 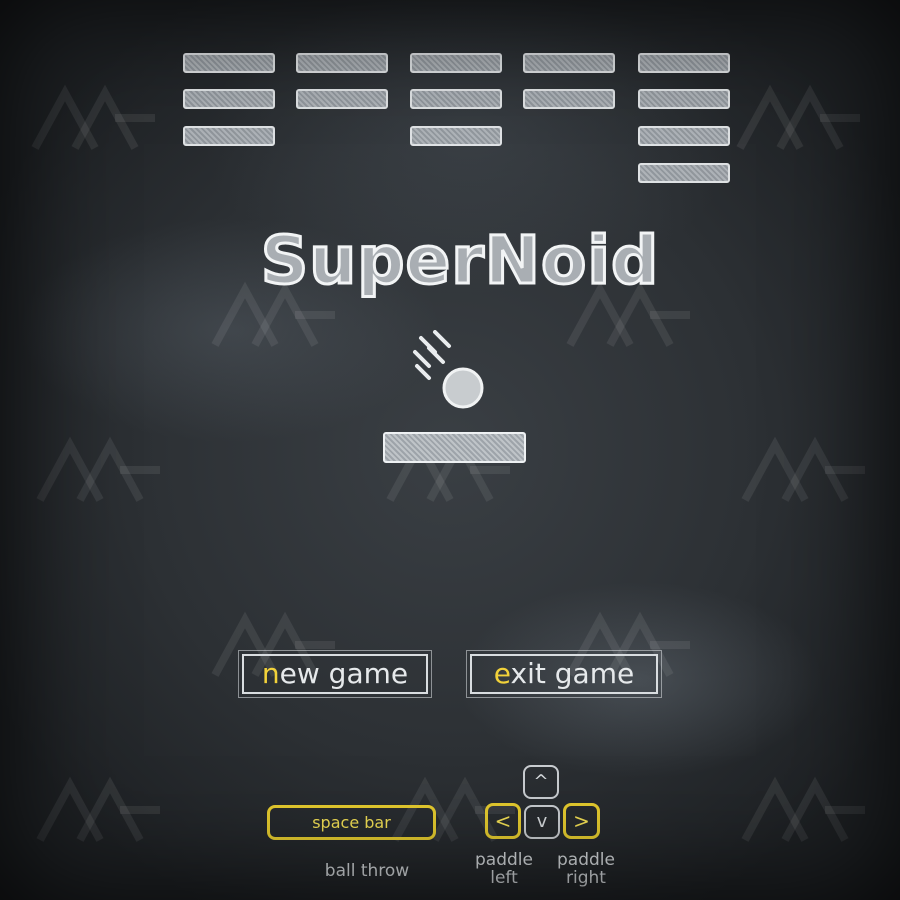 What do you see at coordinates (432, 355) in the screenshot?
I see `motion-lines-icon` at bounding box center [432, 355].